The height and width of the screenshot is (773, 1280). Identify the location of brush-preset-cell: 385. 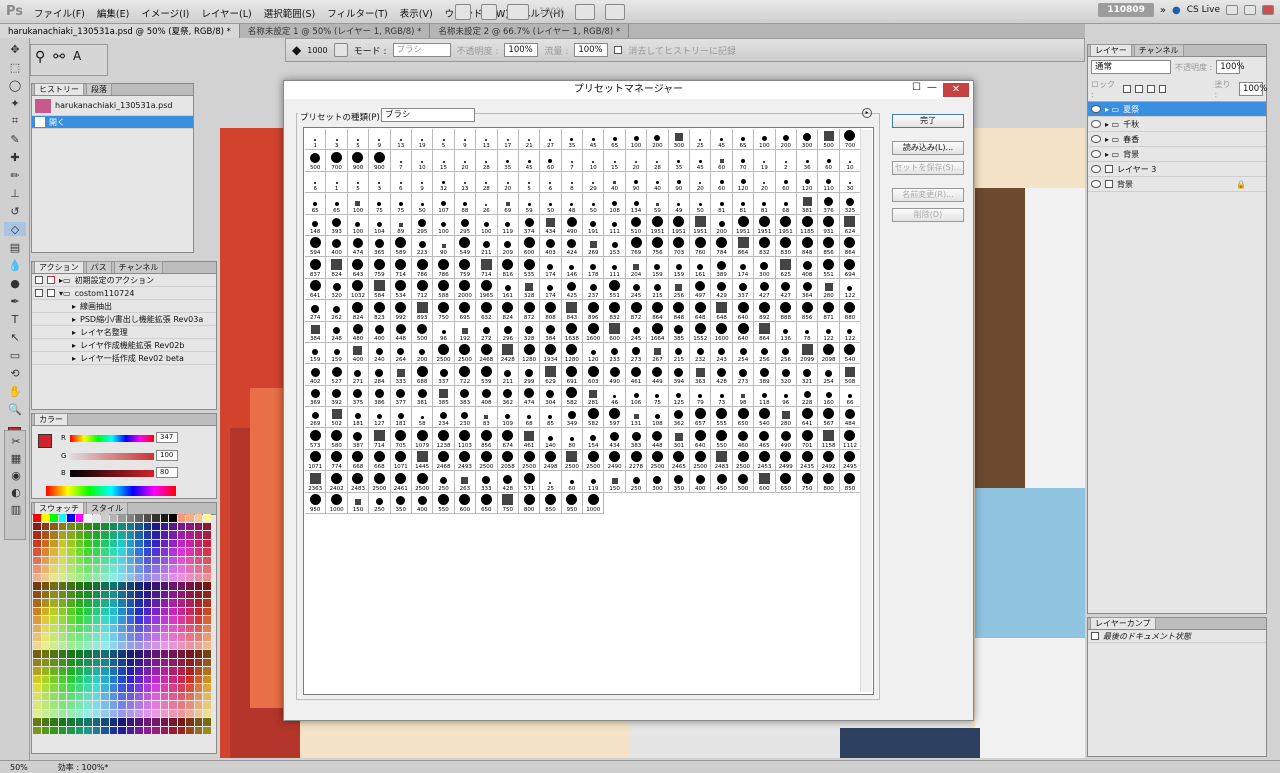
(444, 396).